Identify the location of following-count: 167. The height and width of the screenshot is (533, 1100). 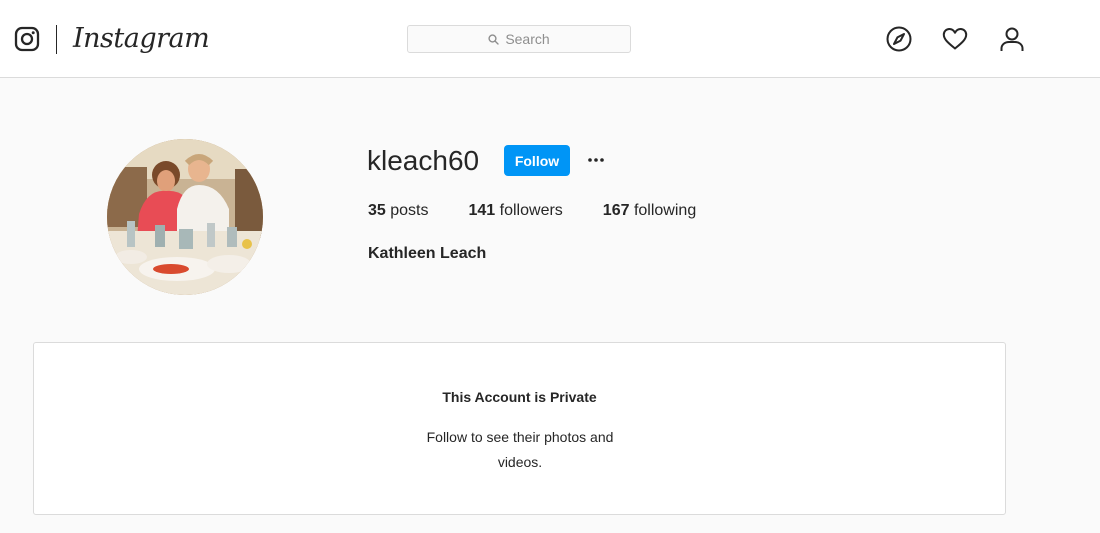
(616, 210).